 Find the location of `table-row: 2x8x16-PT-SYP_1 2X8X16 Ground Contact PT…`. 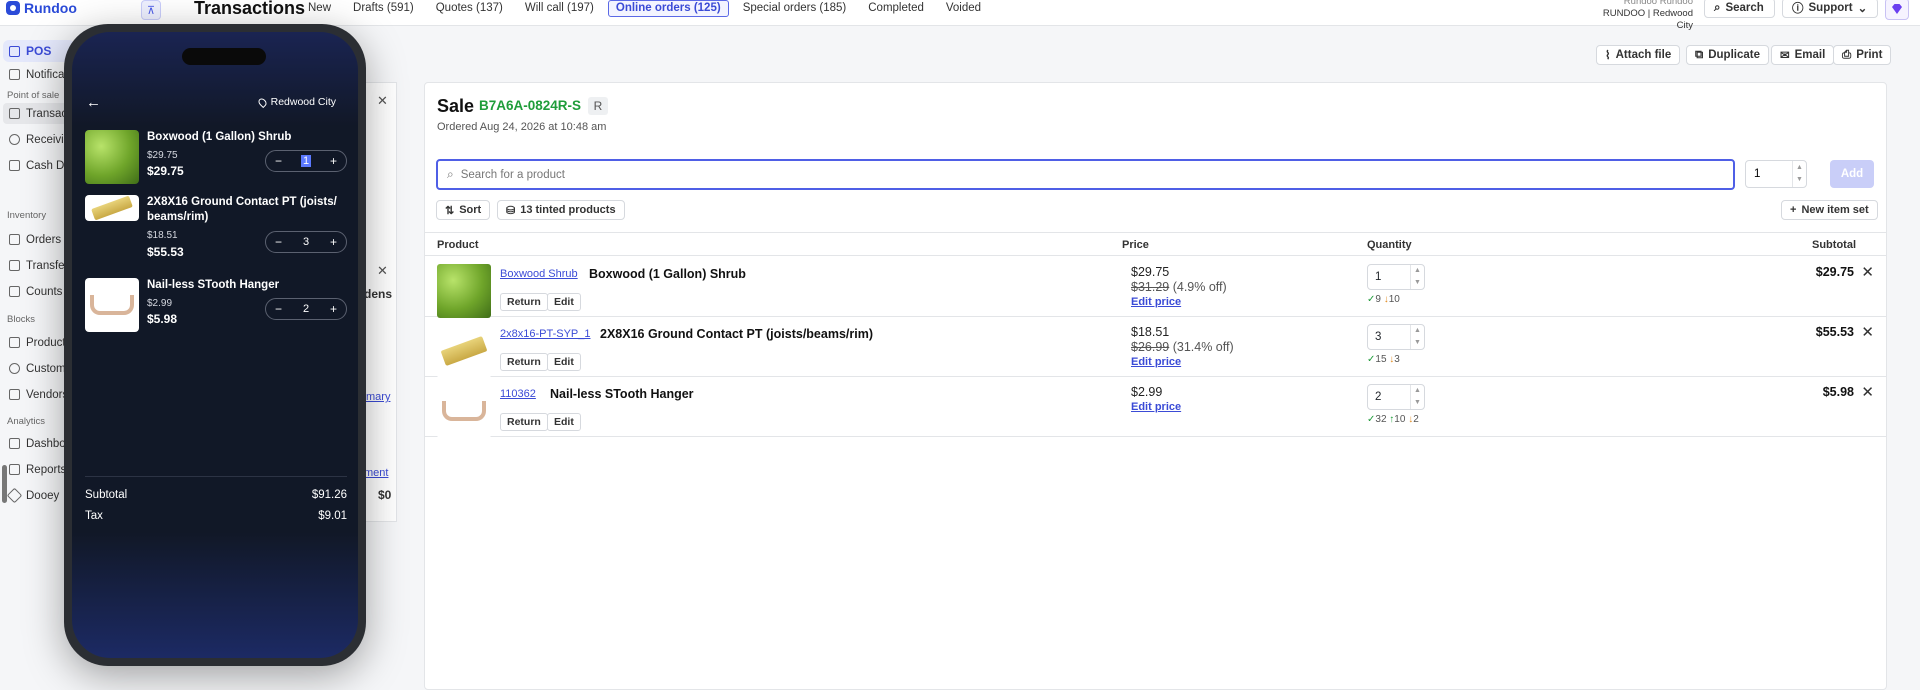

table-row: 2x8x16-PT-SYP_1 2X8X16 Ground Contact PT… is located at coordinates (1155, 347).